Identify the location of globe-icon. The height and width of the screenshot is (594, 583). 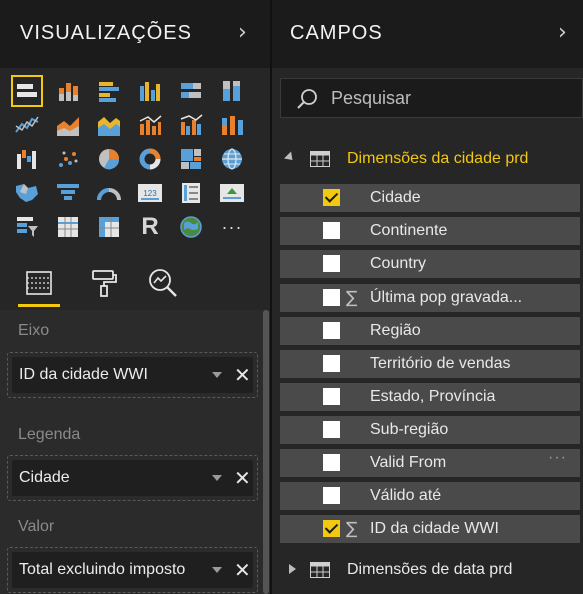
(191, 227).